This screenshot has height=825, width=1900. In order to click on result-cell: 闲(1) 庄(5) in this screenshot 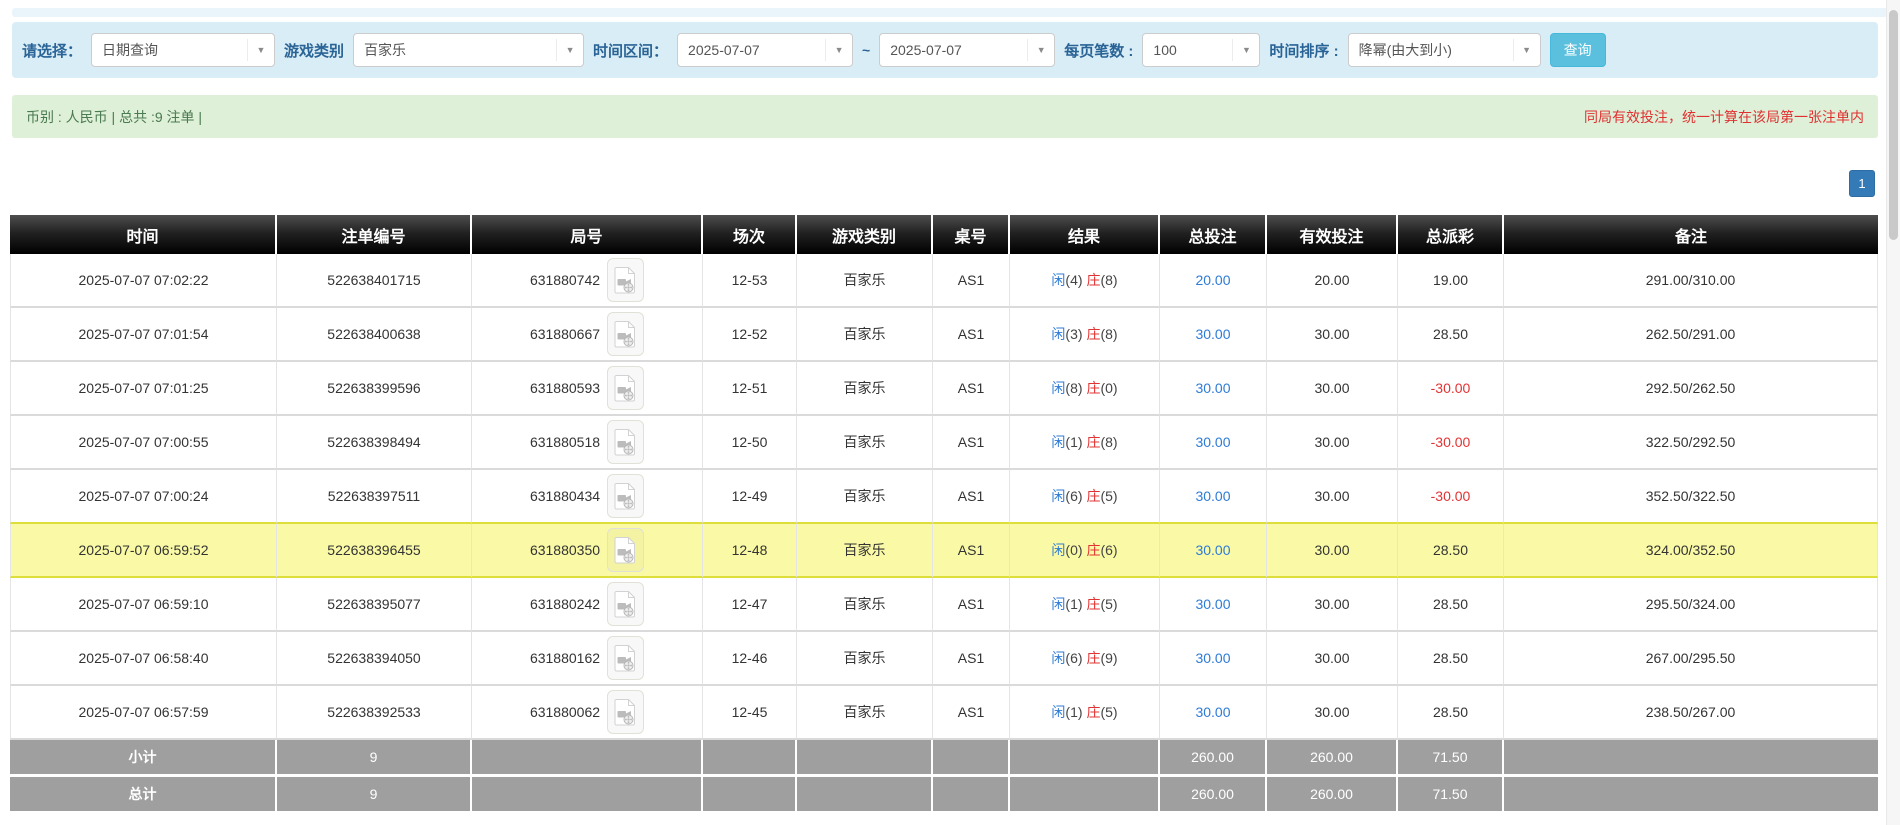, I will do `click(1085, 713)`.